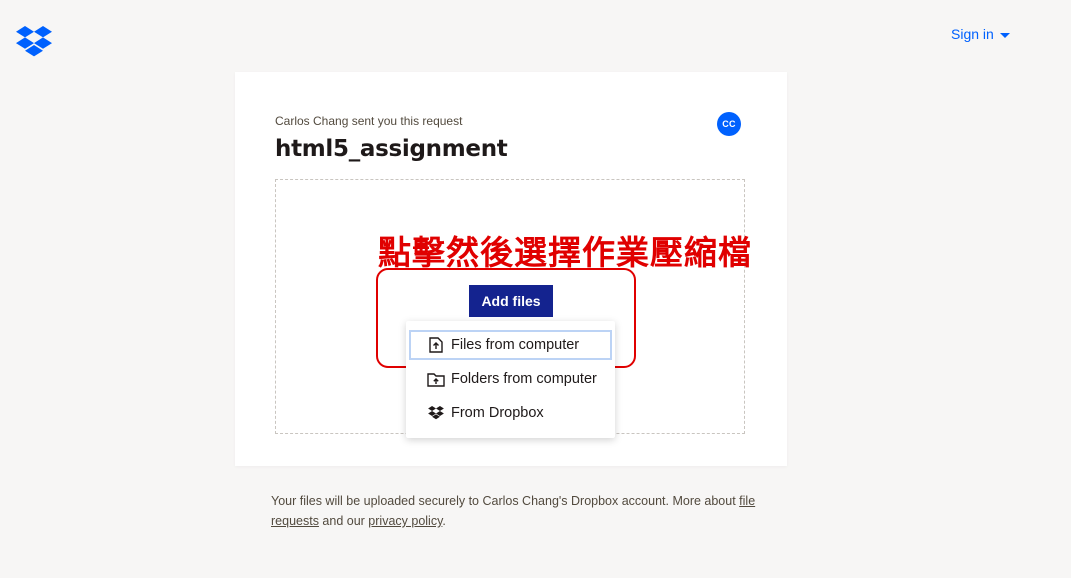 Image resolution: width=1071 pixels, height=578 pixels. I want to click on dropbox-icon, so click(436, 413).